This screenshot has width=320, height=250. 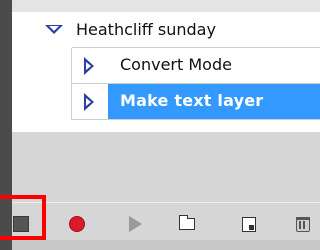 I want to click on annotation-highlight-box, so click(x=23, y=217).